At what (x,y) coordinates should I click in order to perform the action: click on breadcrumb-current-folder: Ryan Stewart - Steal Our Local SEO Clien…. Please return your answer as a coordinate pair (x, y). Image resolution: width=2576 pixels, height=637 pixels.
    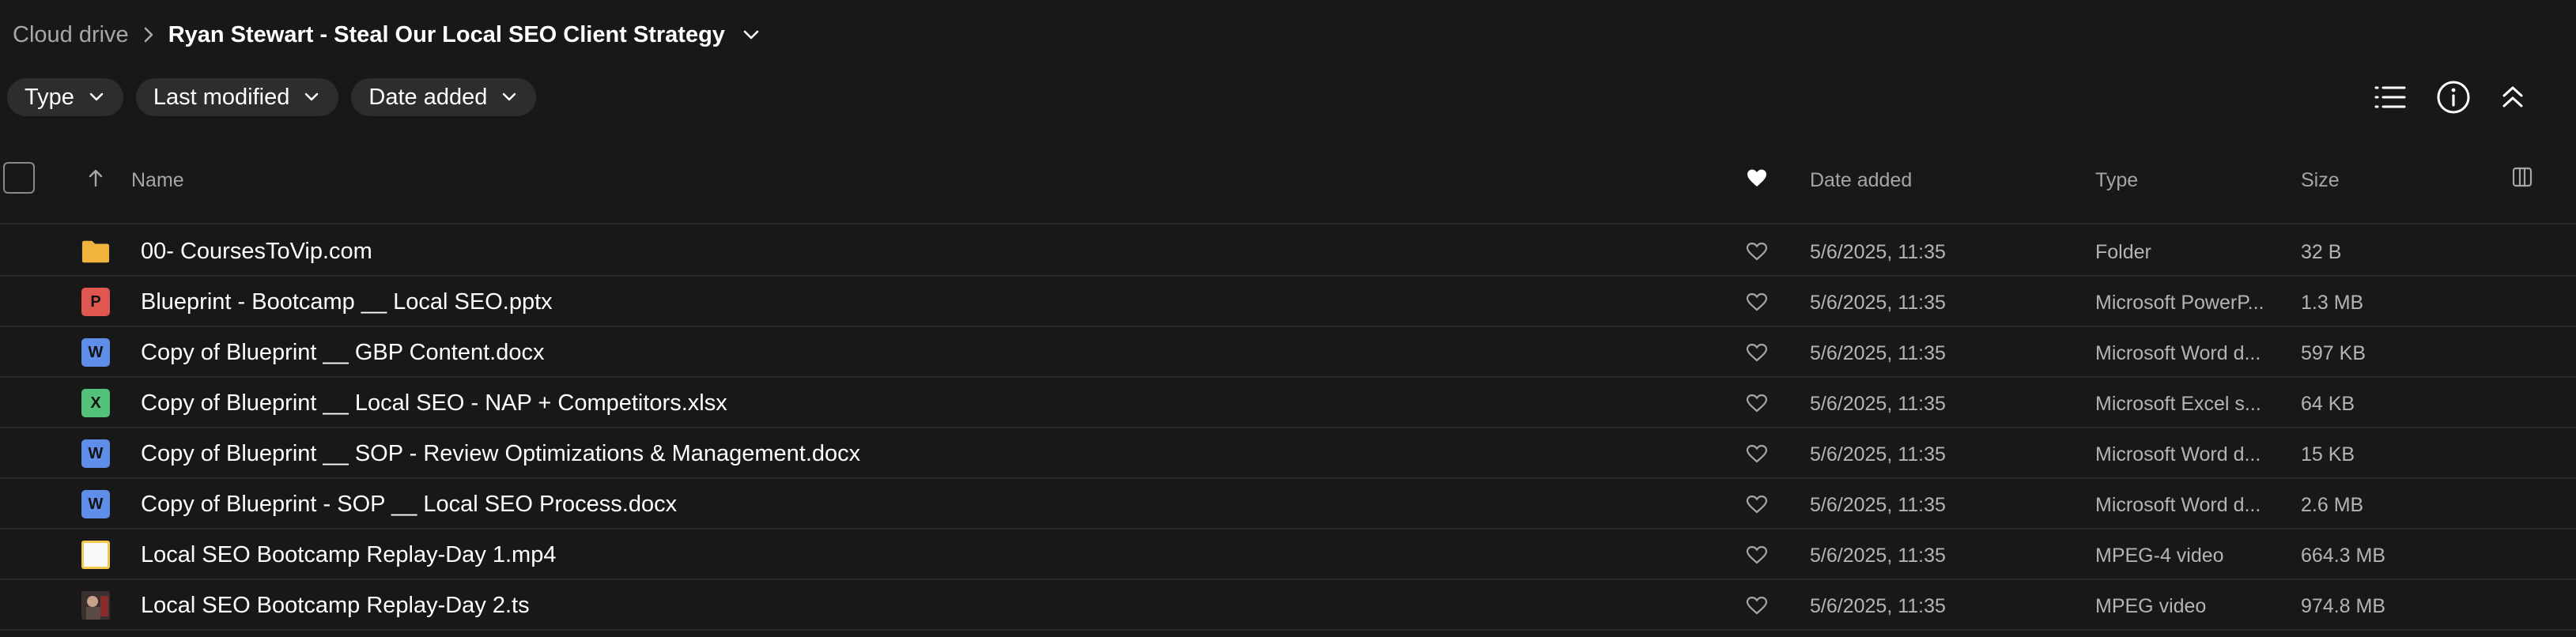
    Looking at the image, I should click on (446, 35).